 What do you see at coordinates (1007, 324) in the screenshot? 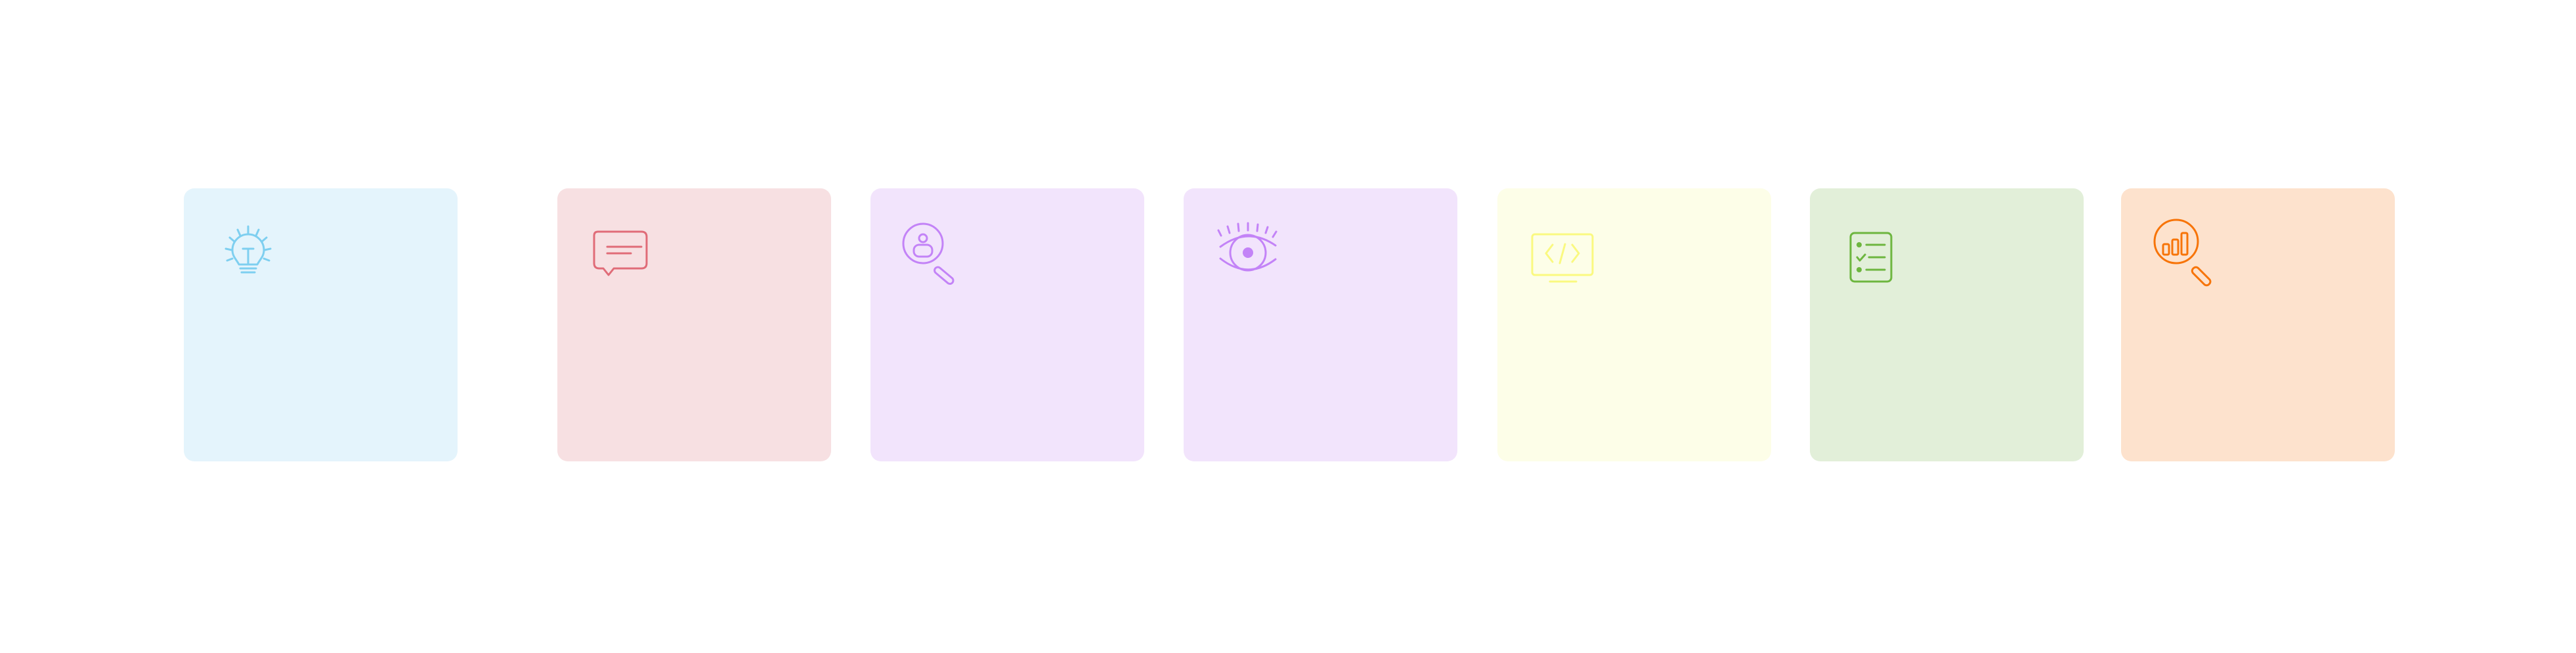
I see `card-user-search` at bounding box center [1007, 324].